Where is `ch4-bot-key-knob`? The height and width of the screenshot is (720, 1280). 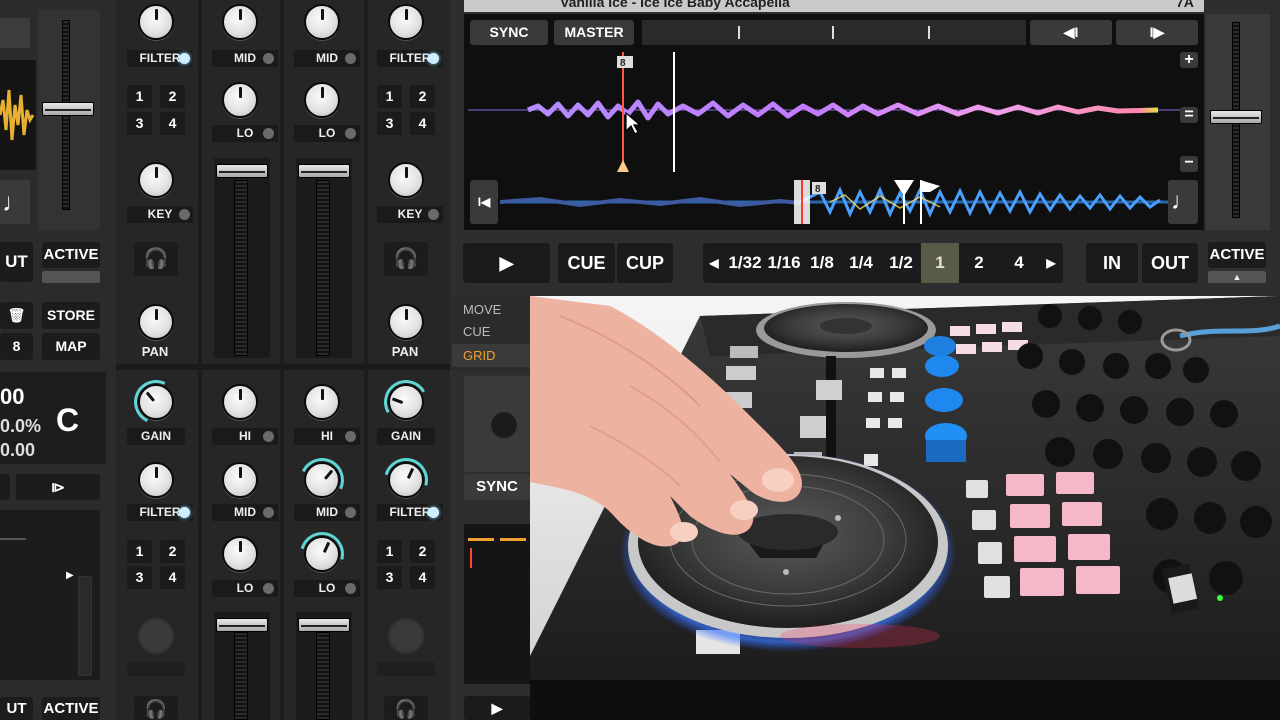 ch4-bot-key-knob is located at coordinates (406, 636).